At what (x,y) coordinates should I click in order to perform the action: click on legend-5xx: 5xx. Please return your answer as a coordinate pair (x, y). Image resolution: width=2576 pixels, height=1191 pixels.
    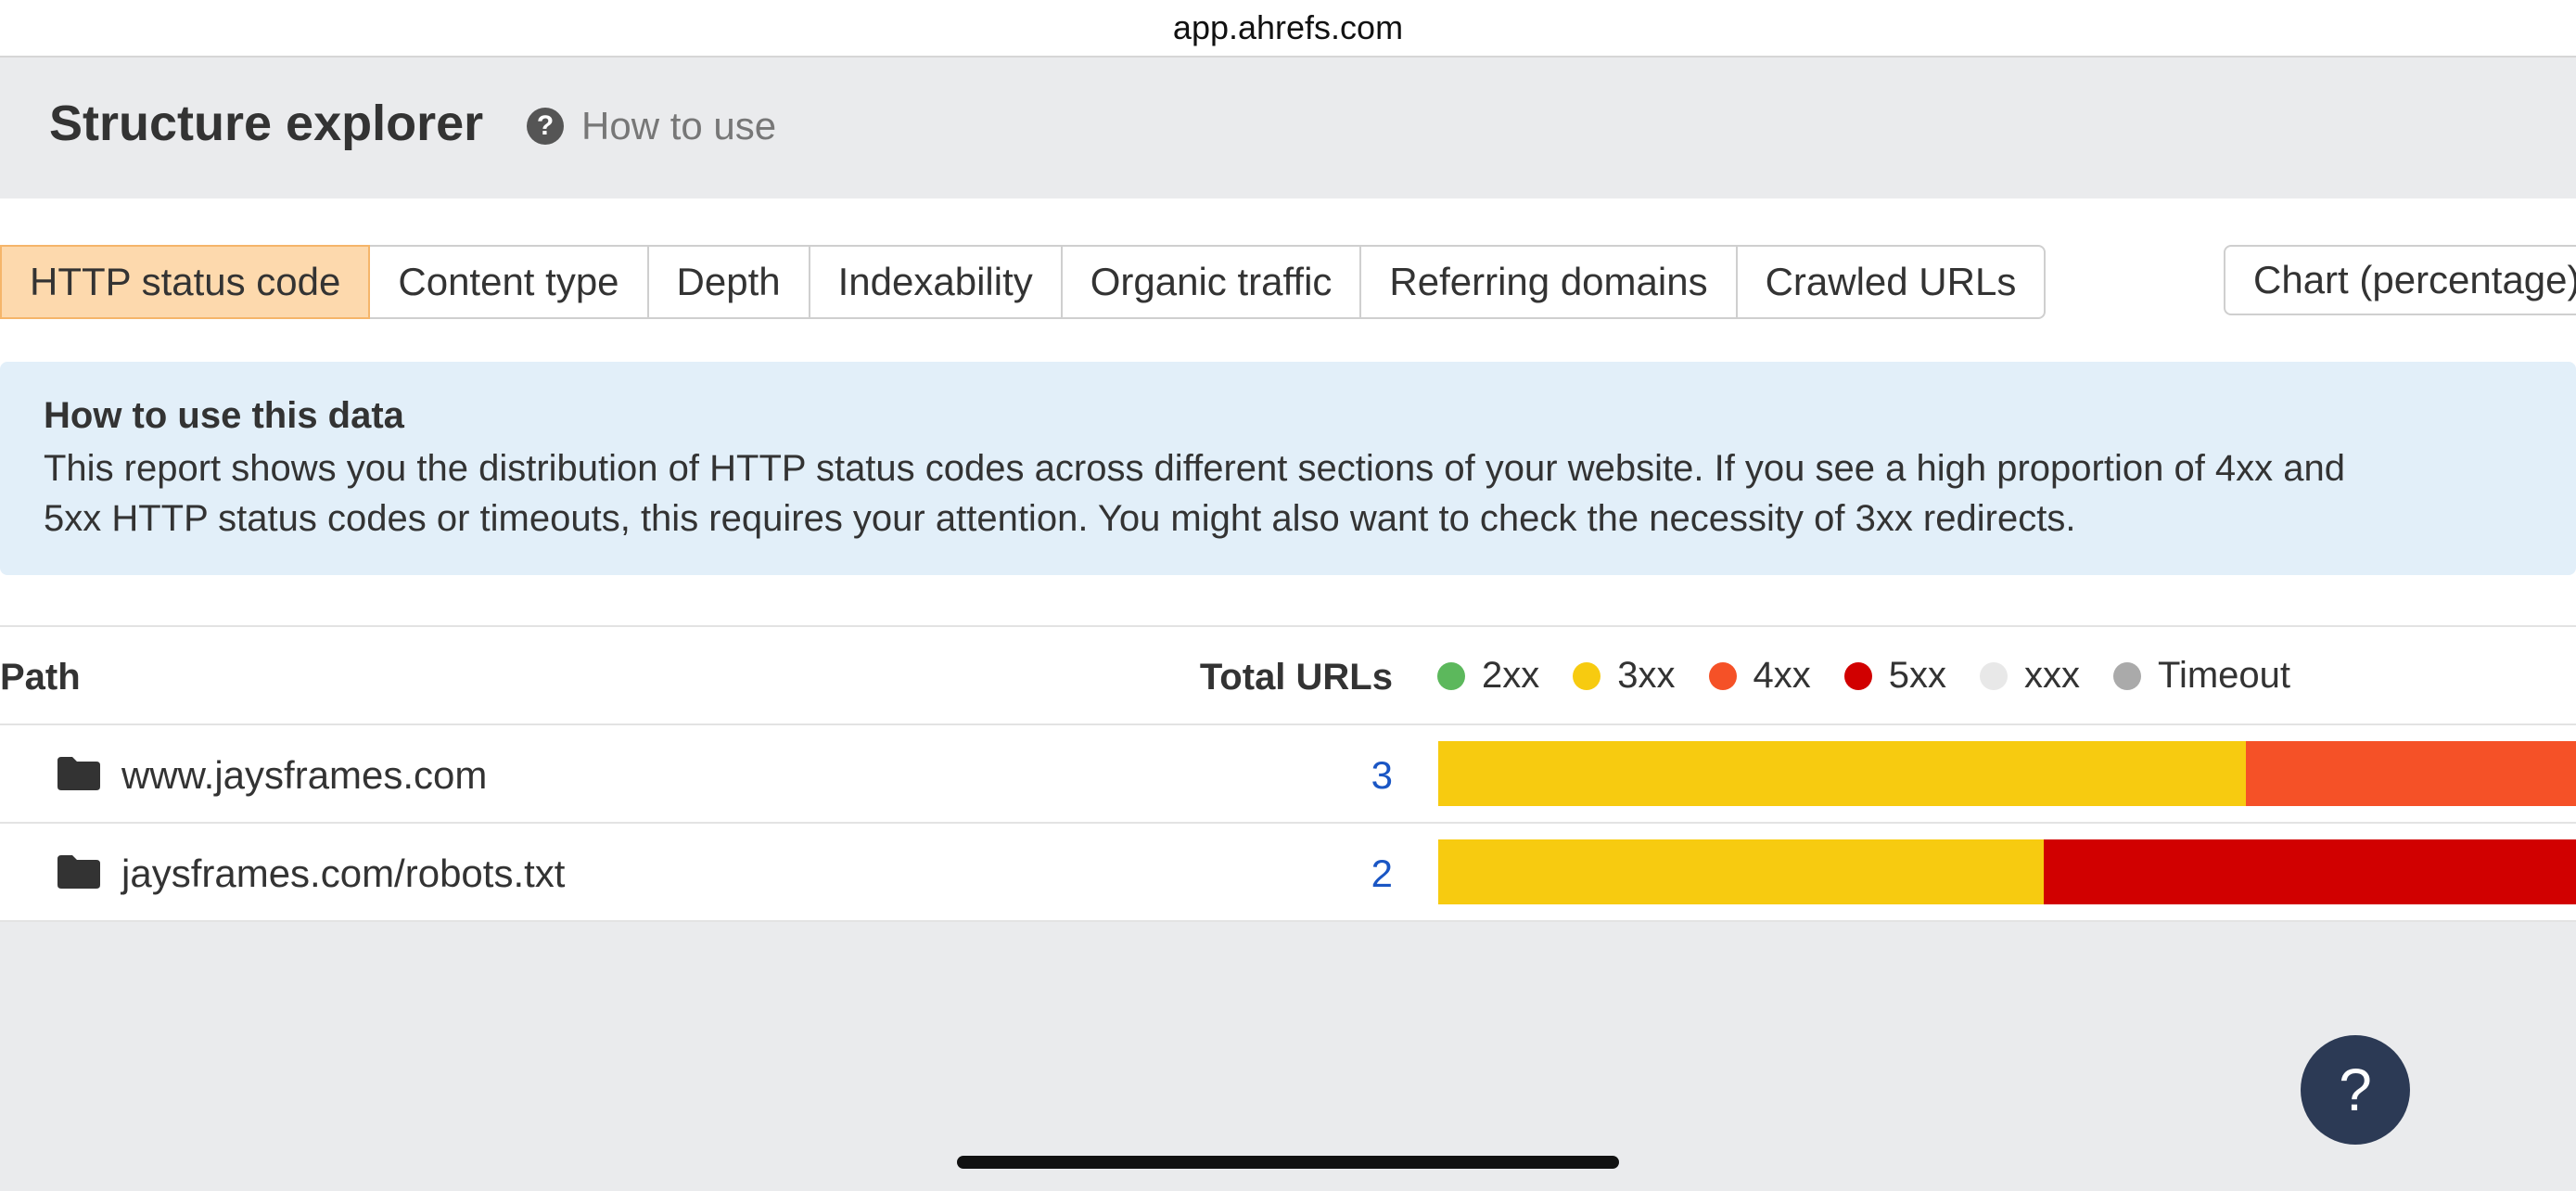
    Looking at the image, I should click on (1894, 676).